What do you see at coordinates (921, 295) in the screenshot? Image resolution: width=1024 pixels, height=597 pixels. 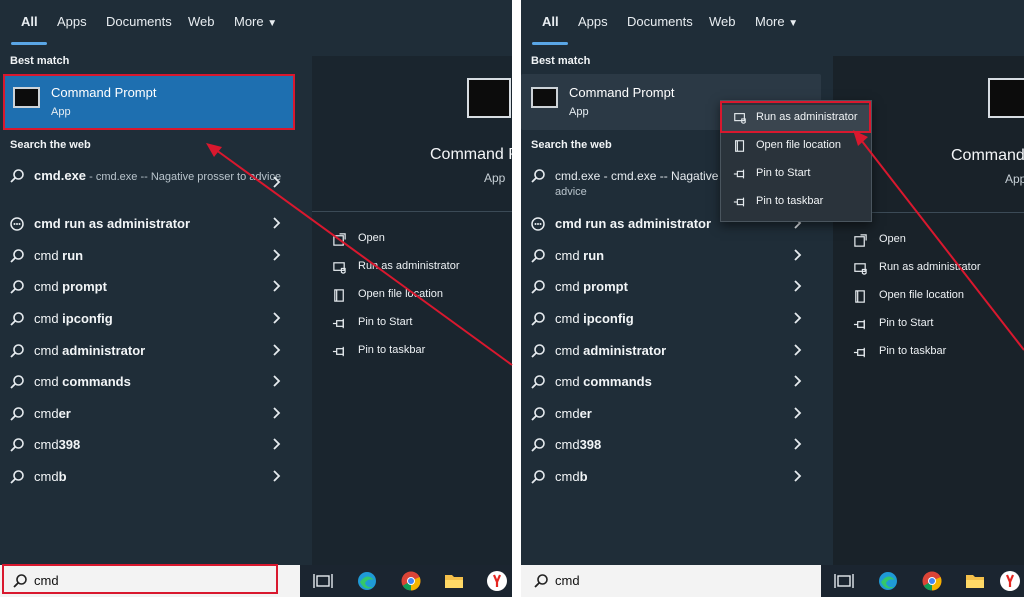 I see `action-label: Open file location` at bounding box center [921, 295].